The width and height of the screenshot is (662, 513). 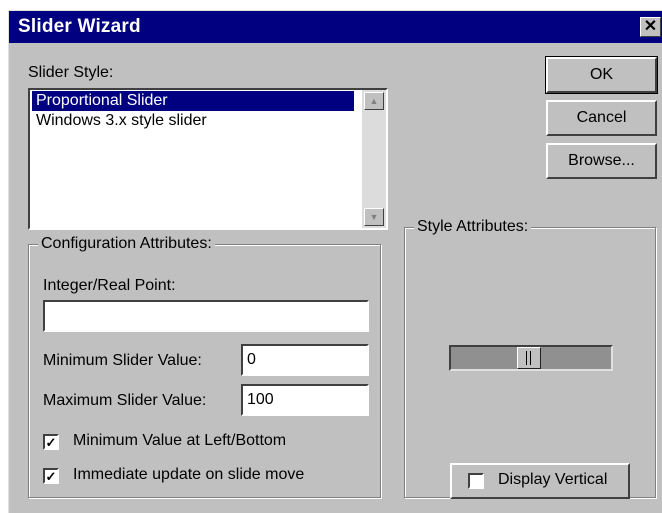 What do you see at coordinates (126, 244) in the screenshot?
I see `configuration-attributes-title: Configuration Attributes:` at bounding box center [126, 244].